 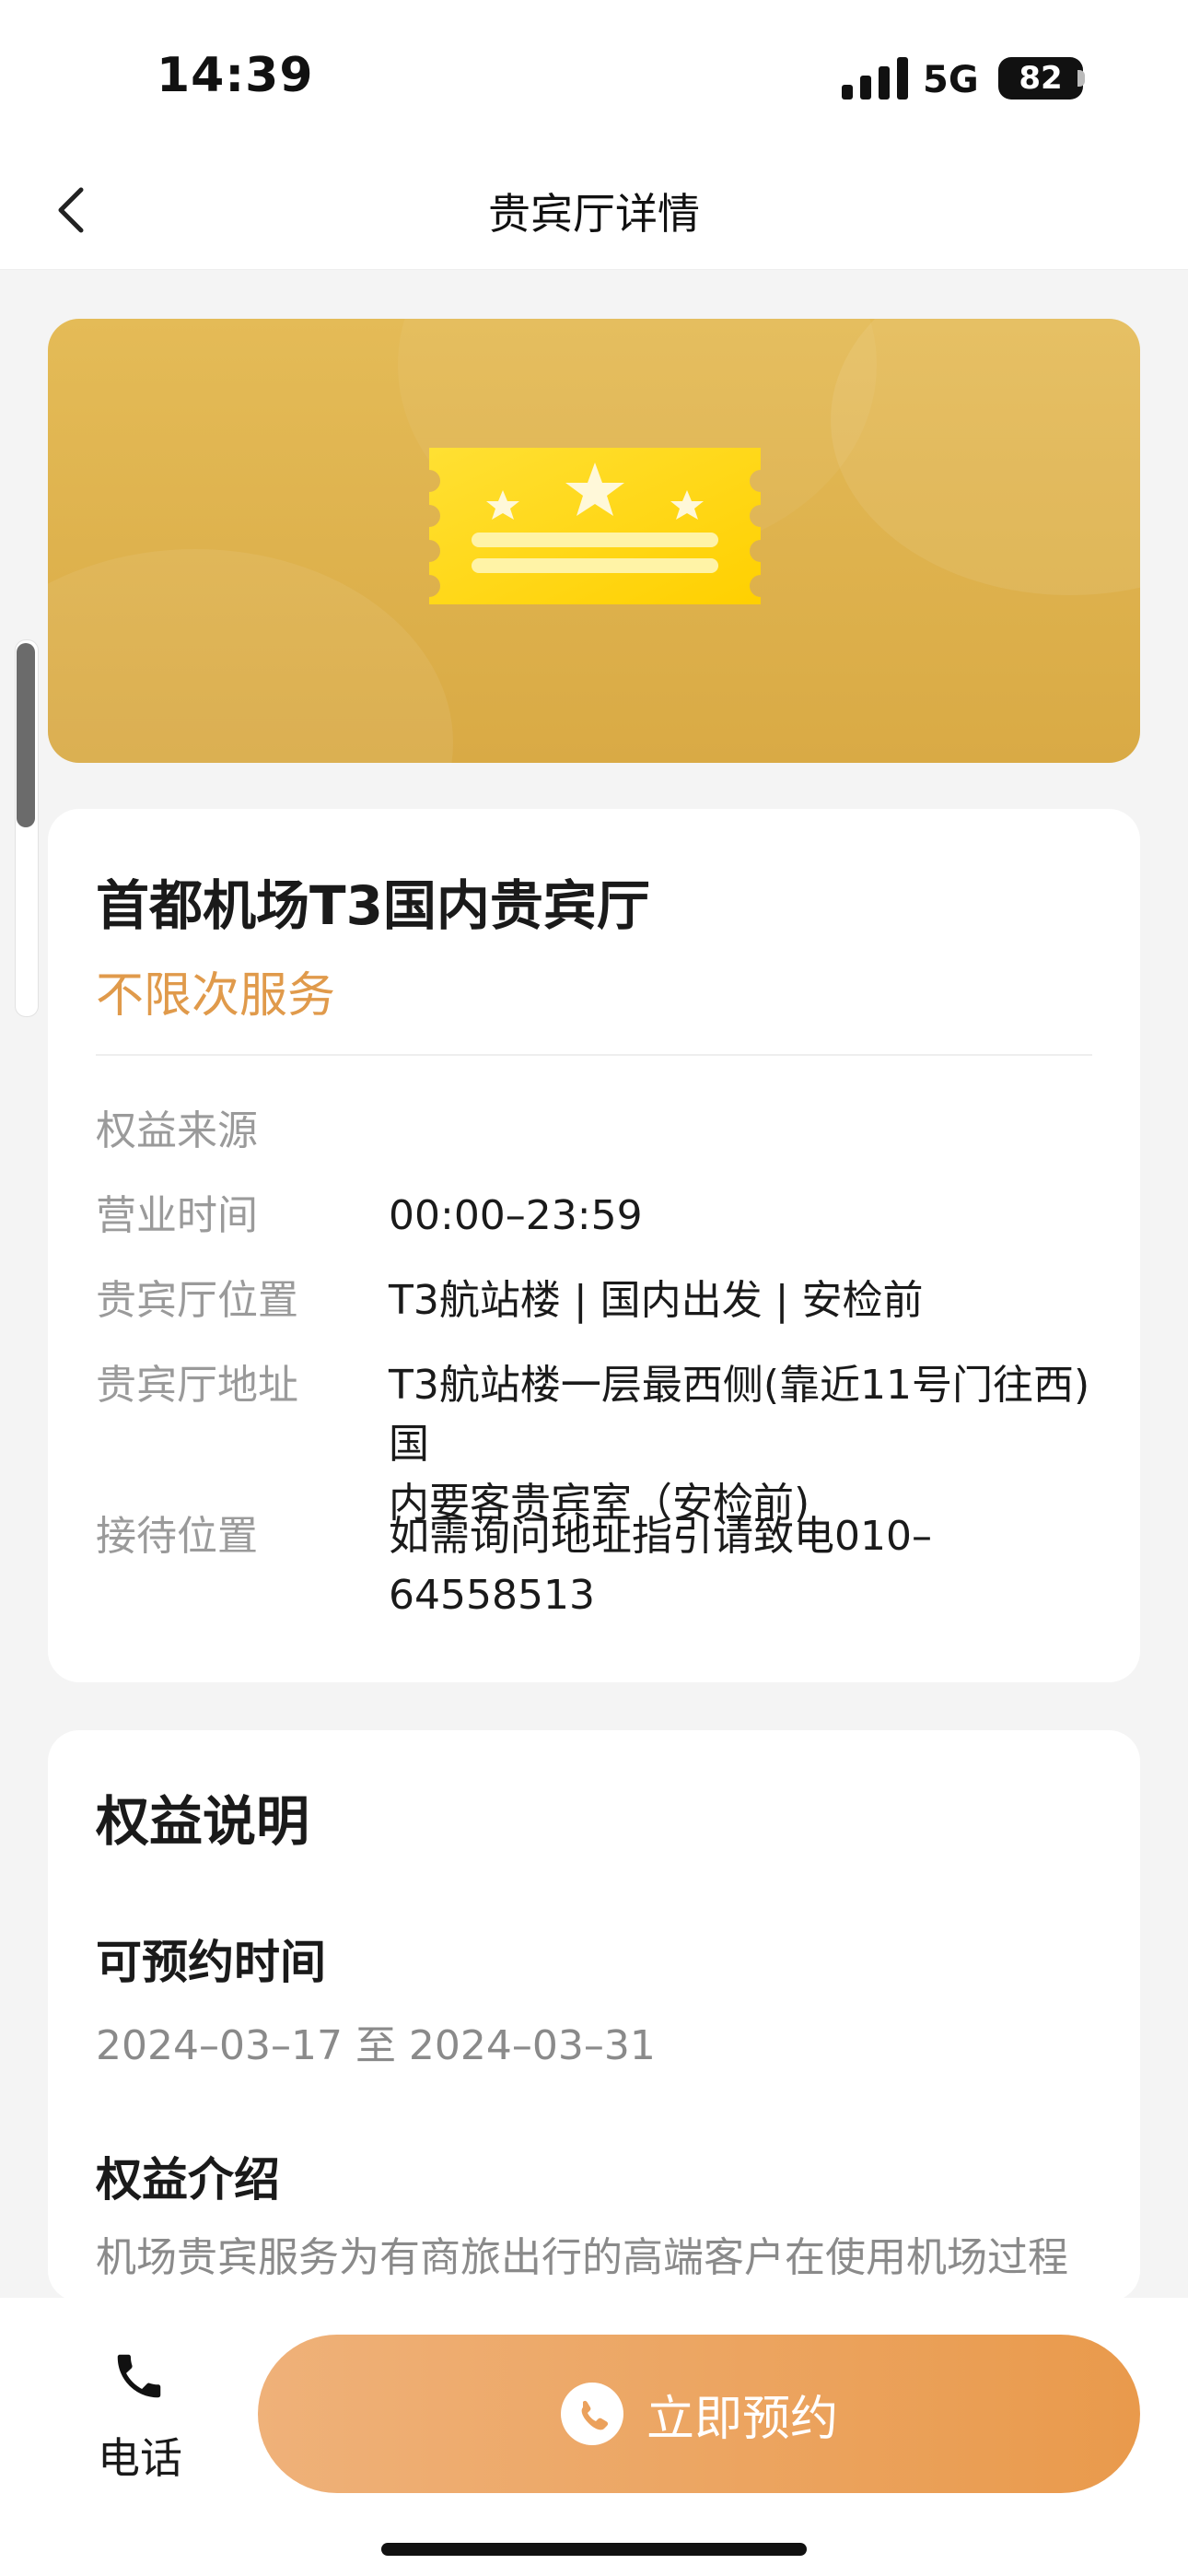 I want to click on book-now-button: 立即预约, so click(x=699, y=2414).